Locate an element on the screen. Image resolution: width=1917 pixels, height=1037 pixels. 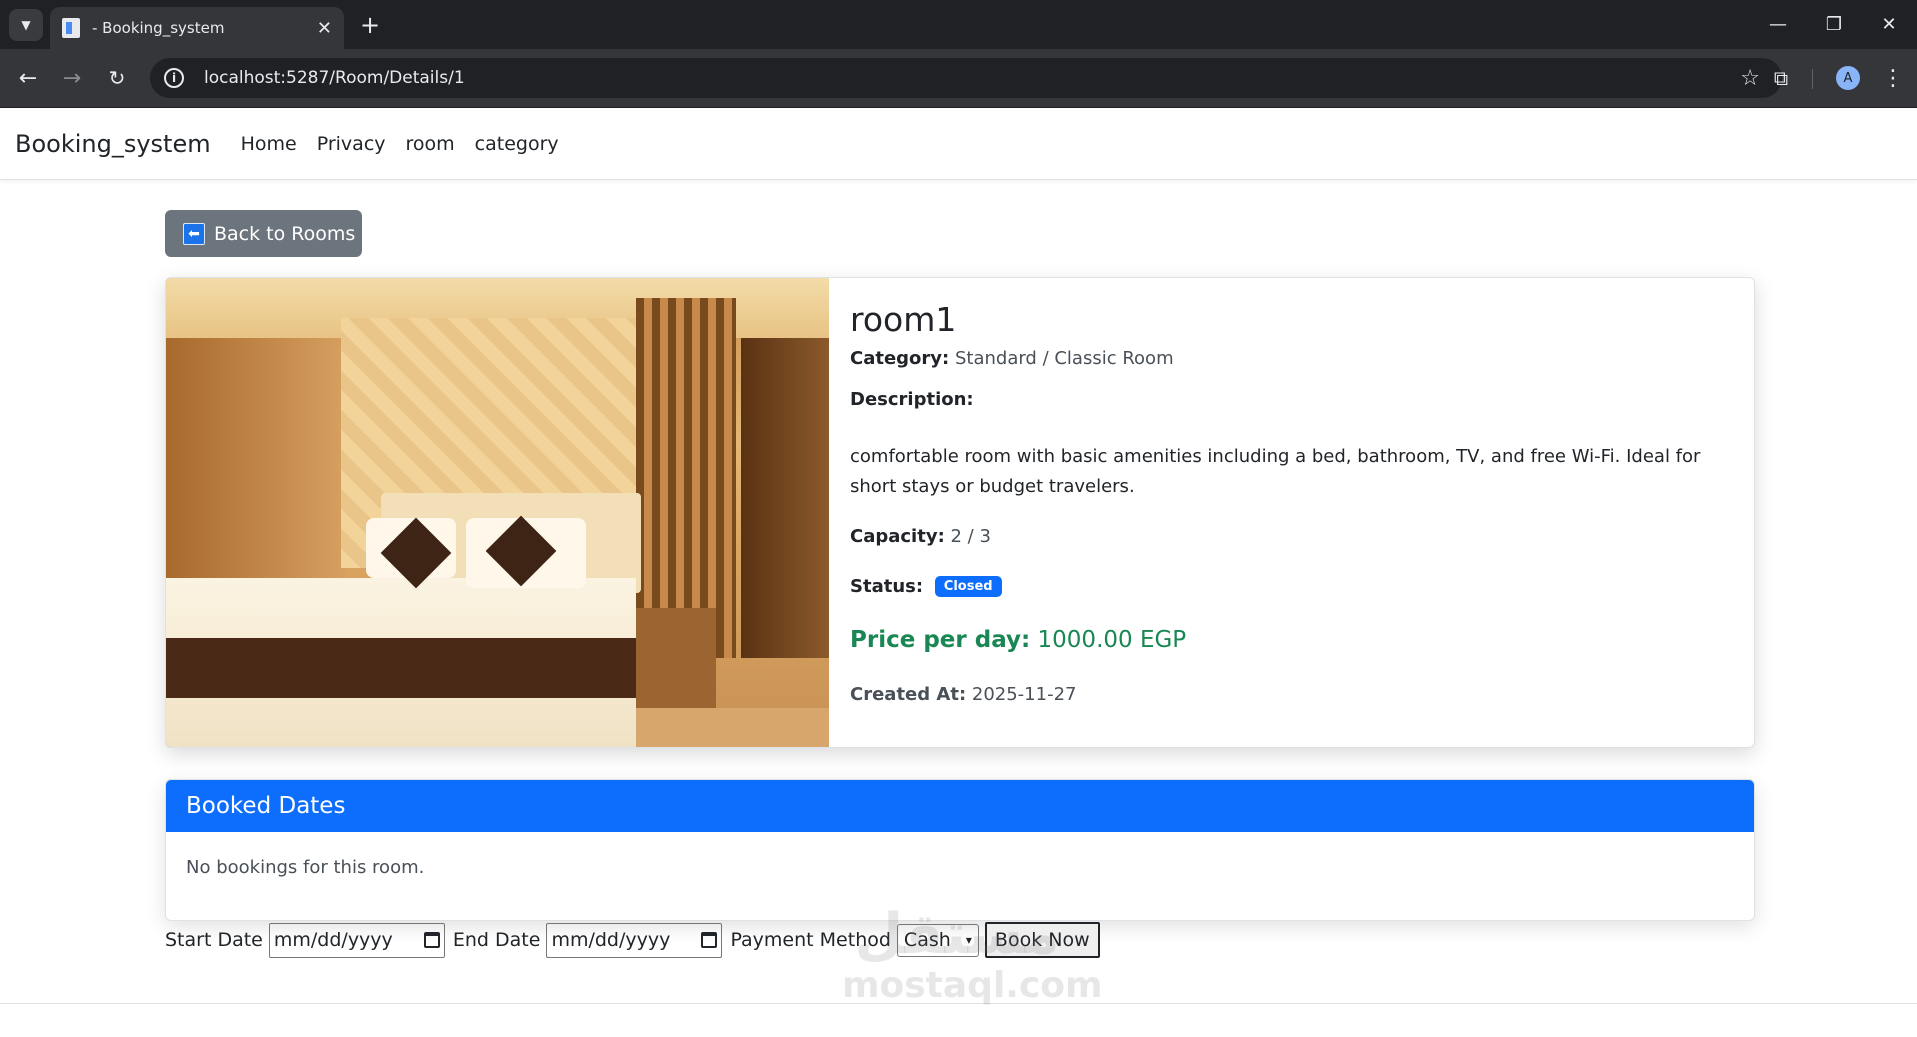
nav-link-privacy: Privacy is located at coordinates (351, 144).